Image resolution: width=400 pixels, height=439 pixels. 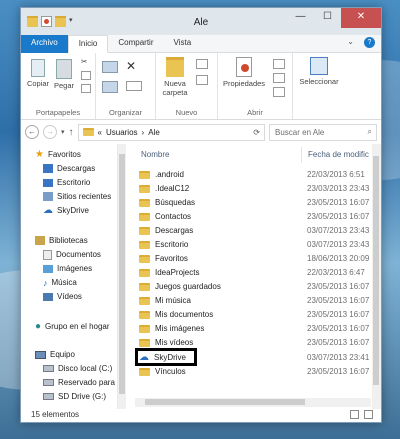 What do you see at coordinates (279, 78) in the screenshot?
I see `edit-icon` at bounding box center [279, 78].